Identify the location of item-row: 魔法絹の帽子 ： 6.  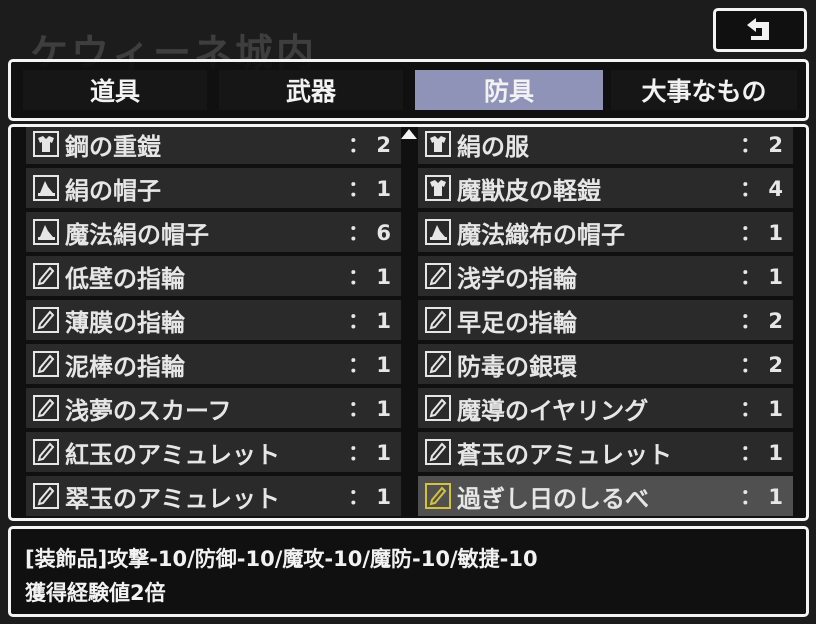
(213, 232).